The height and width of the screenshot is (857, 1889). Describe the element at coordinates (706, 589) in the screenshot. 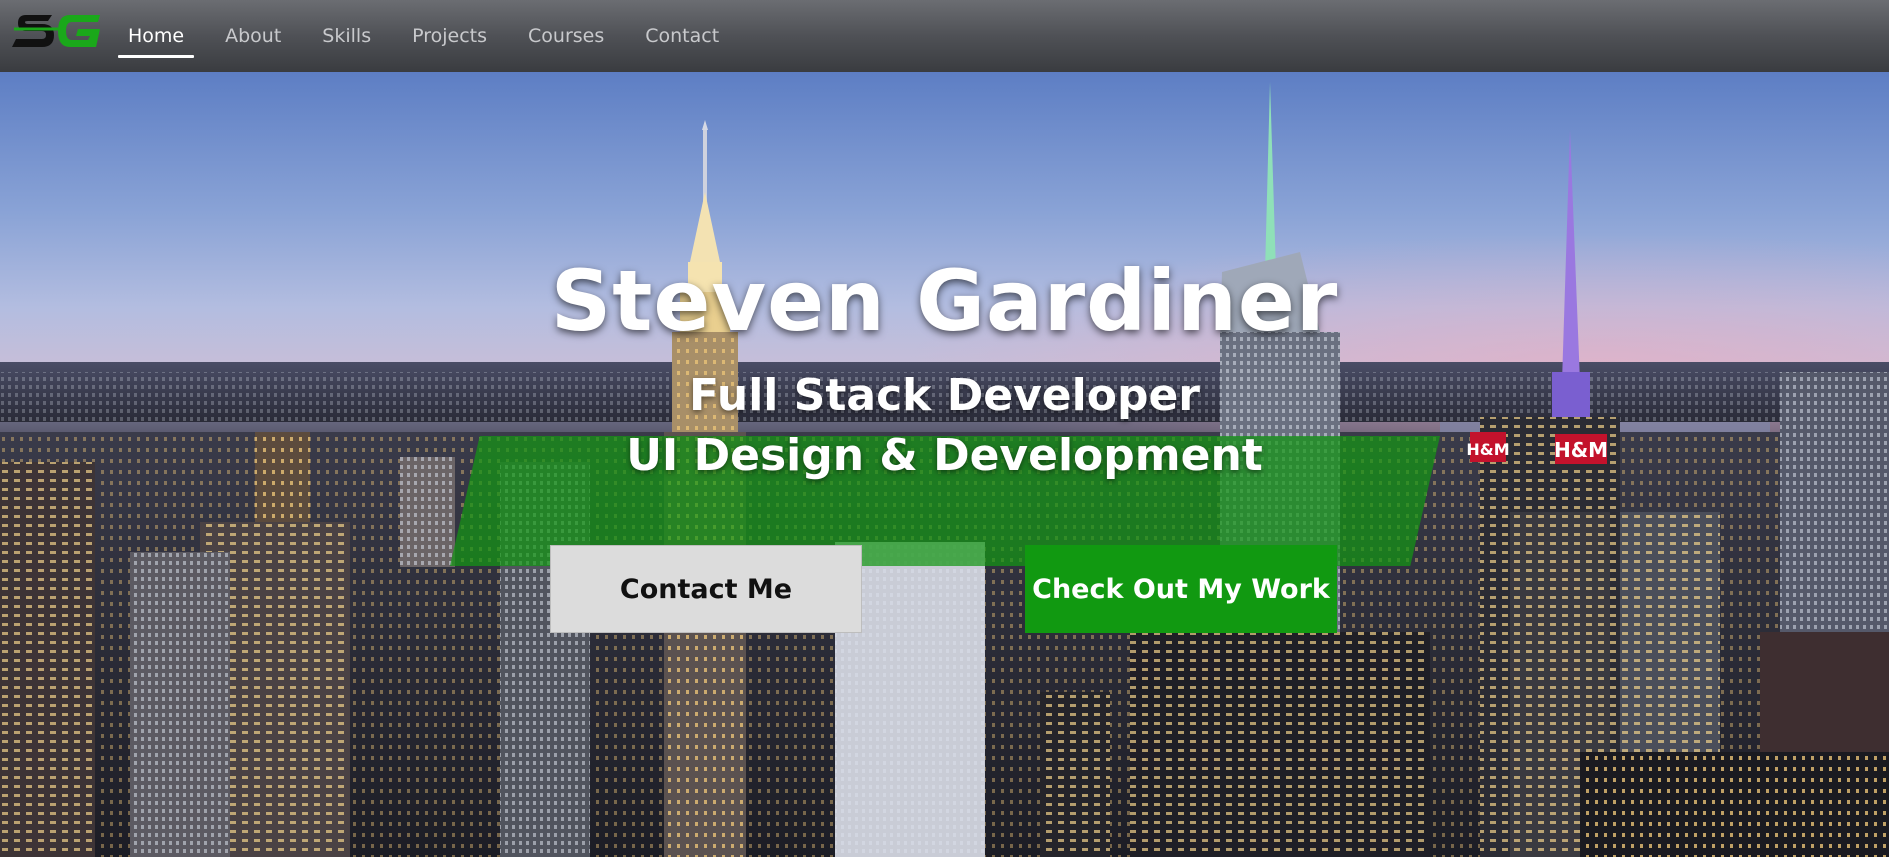

I see `contact-me-button: Contact Me` at that location.